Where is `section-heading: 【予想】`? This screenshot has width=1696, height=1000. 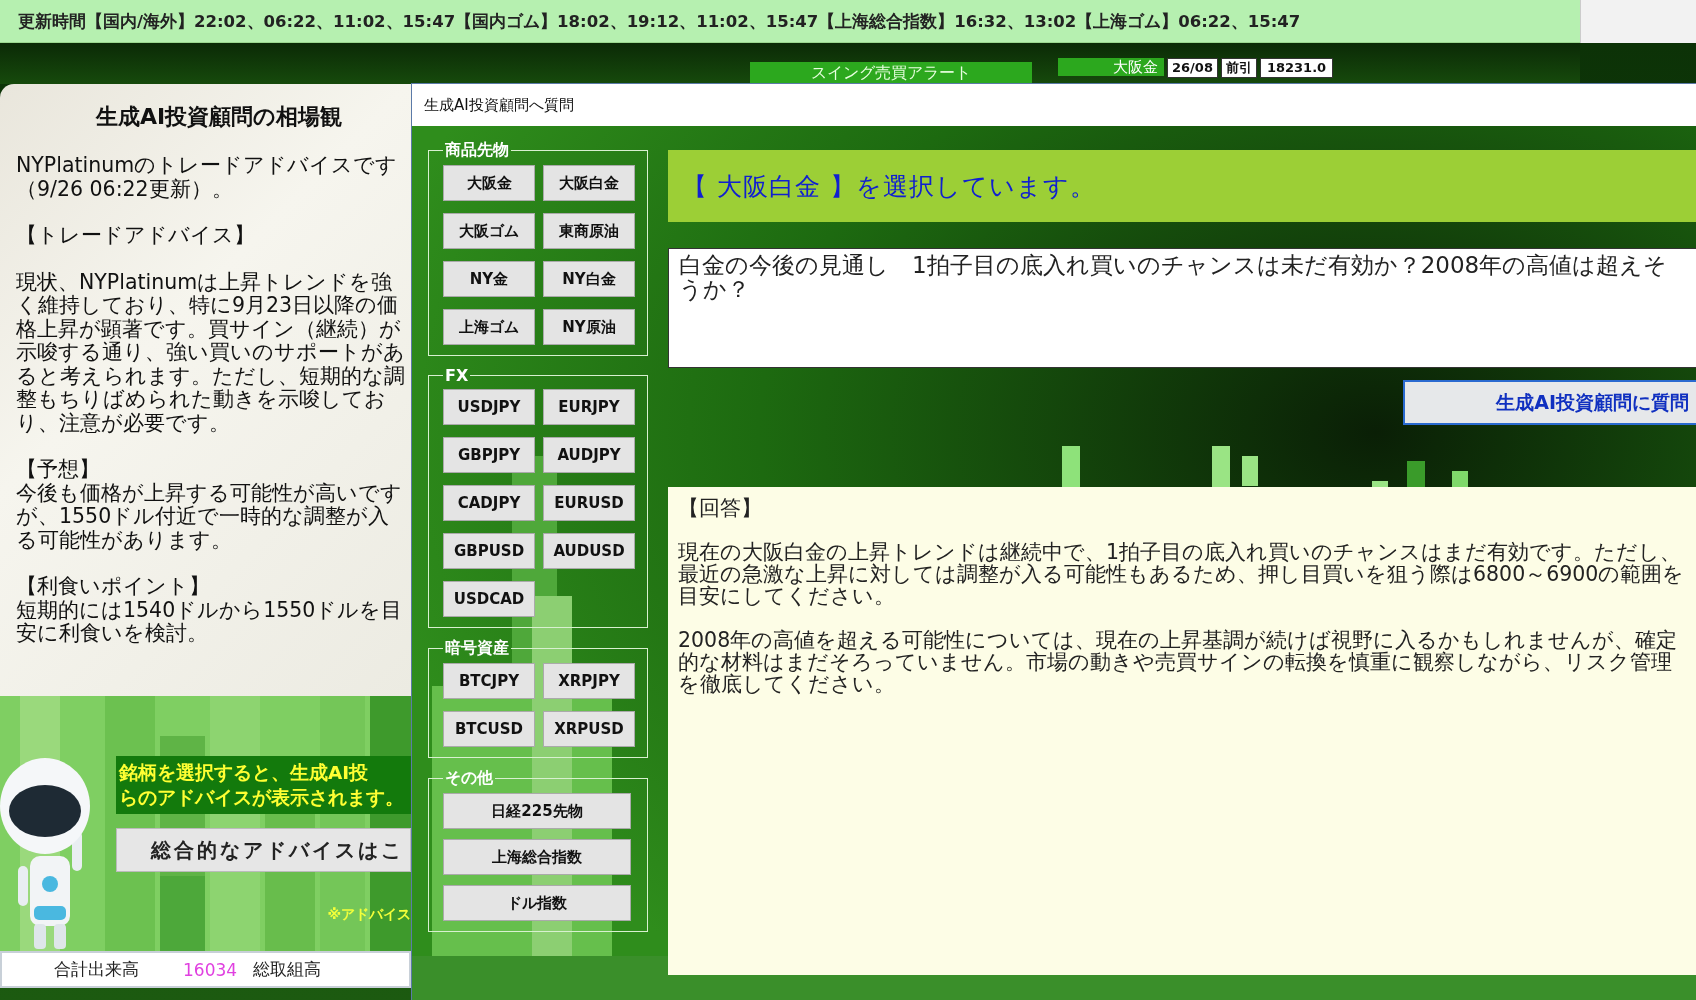 section-heading: 【予想】 is located at coordinates (58, 470).